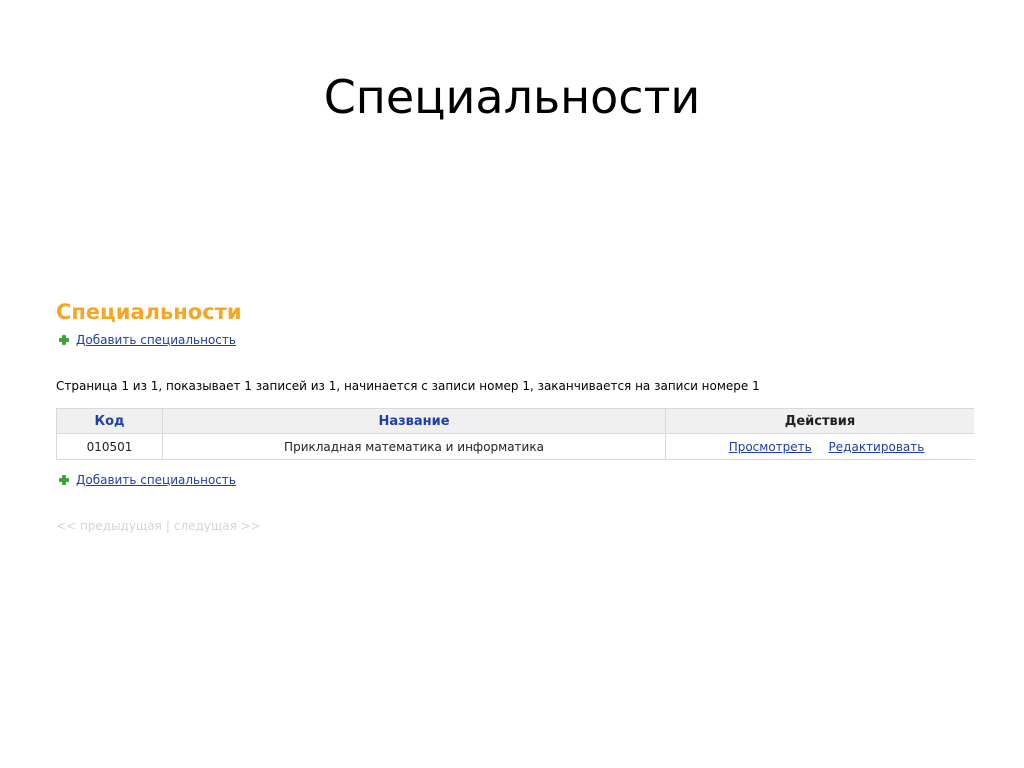  Describe the element at coordinates (109, 446) in the screenshot. I see `cell-code: 010501` at that location.